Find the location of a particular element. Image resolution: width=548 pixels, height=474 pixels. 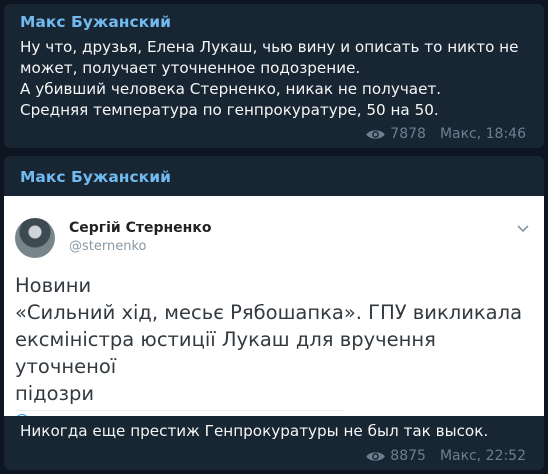

views-count: 8875 is located at coordinates (408, 456).